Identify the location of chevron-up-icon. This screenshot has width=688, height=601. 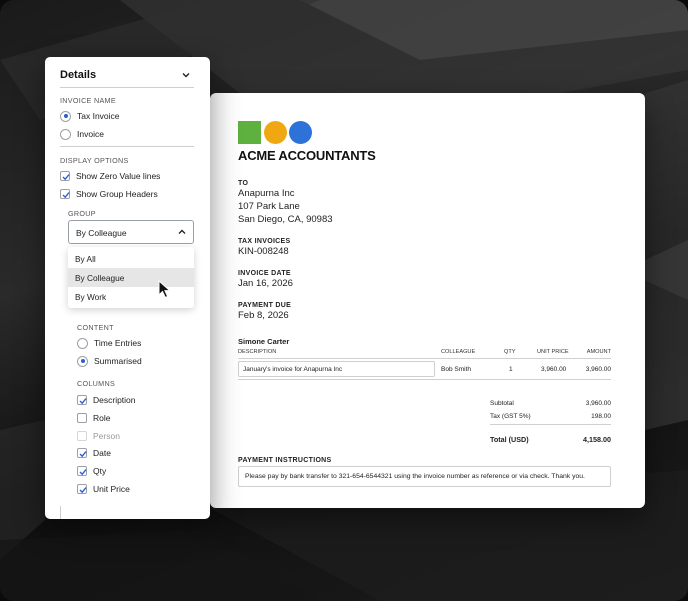
(182, 231).